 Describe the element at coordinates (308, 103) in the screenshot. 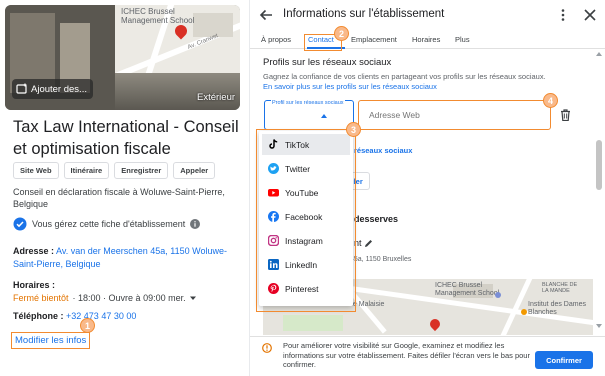

I see `select-label: Profil sur les réseaux sociaux` at that location.